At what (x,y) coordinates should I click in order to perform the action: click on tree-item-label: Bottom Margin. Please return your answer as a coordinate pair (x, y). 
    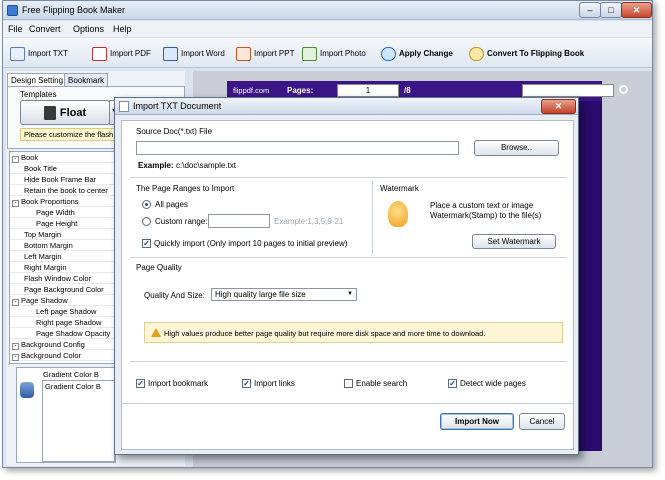
    Looking at the image, I should click on (48, 245).